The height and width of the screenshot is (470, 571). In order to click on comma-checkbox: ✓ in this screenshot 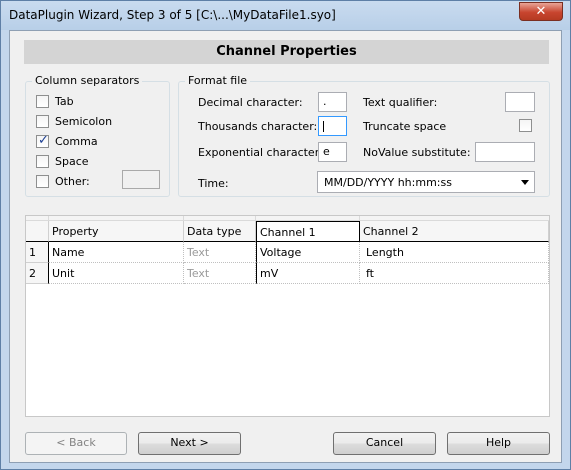, I will do `click(42, 140)`.